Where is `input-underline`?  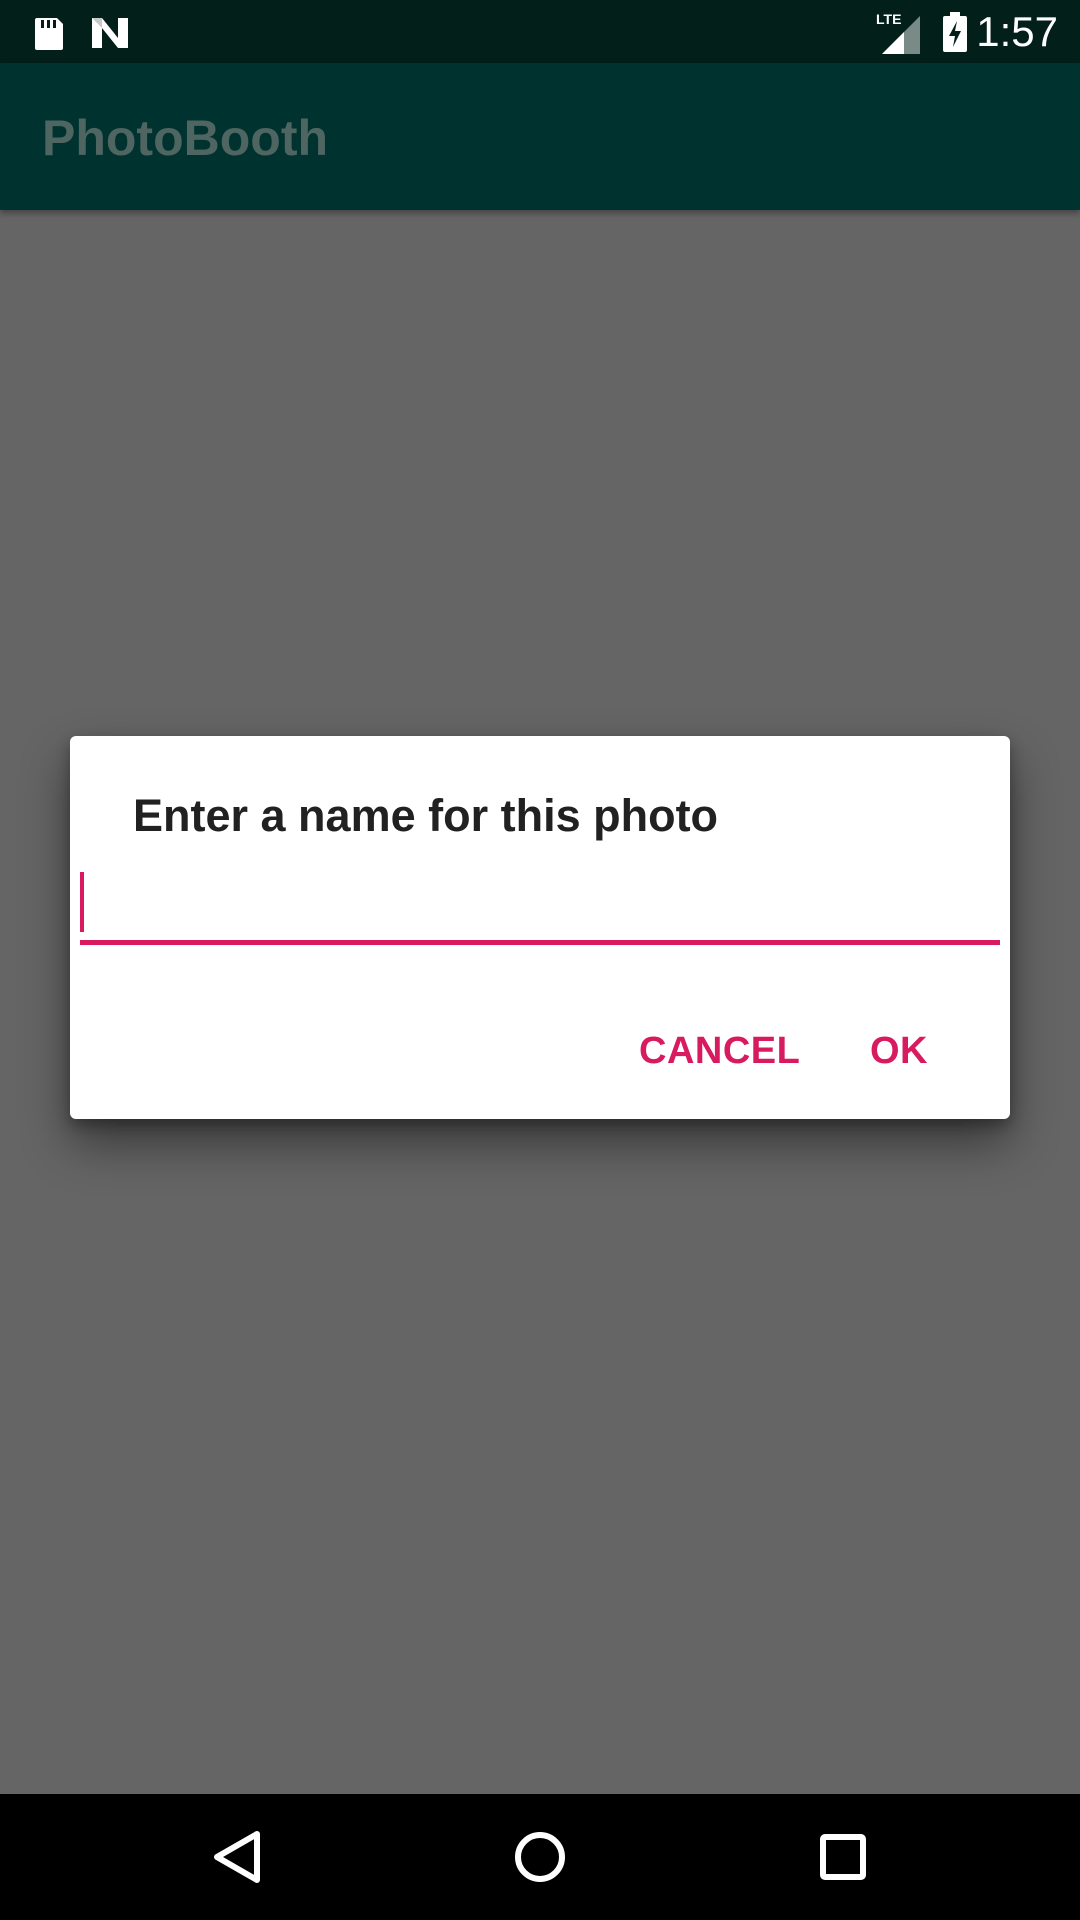
input-underline is located at coordinates (540, 942).